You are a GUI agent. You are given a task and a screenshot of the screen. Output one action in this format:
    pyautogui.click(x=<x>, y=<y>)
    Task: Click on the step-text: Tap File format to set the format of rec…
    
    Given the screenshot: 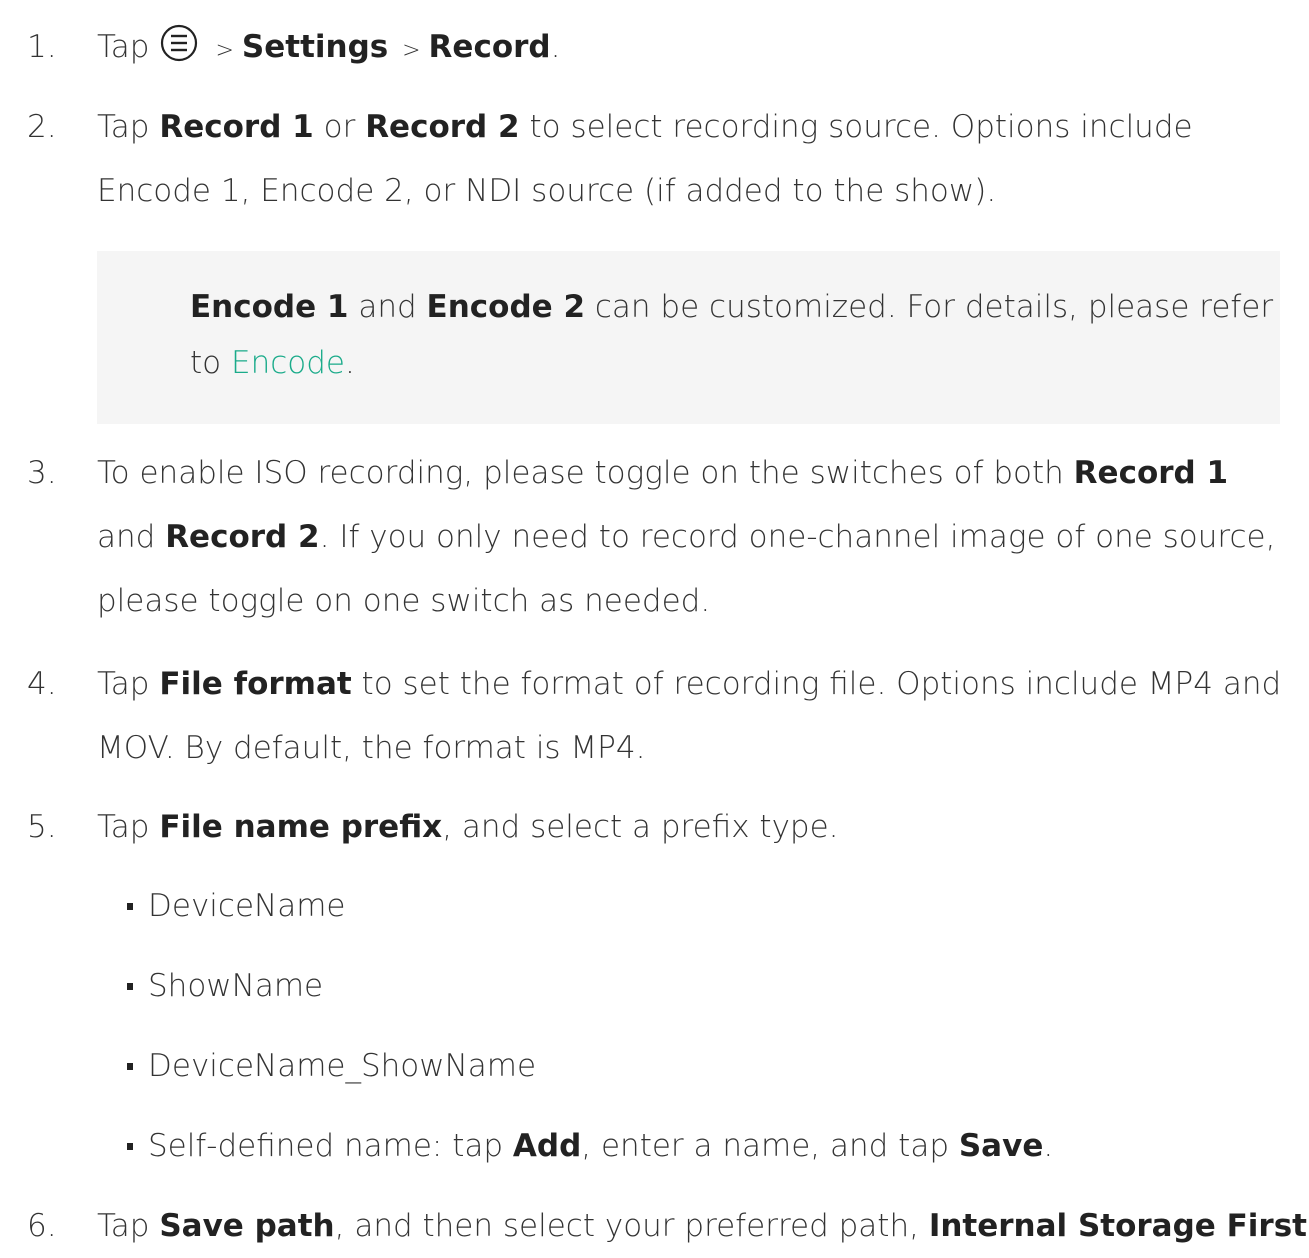 What is the action you would take?
    pyautogui.click(x=689, y=716)
    